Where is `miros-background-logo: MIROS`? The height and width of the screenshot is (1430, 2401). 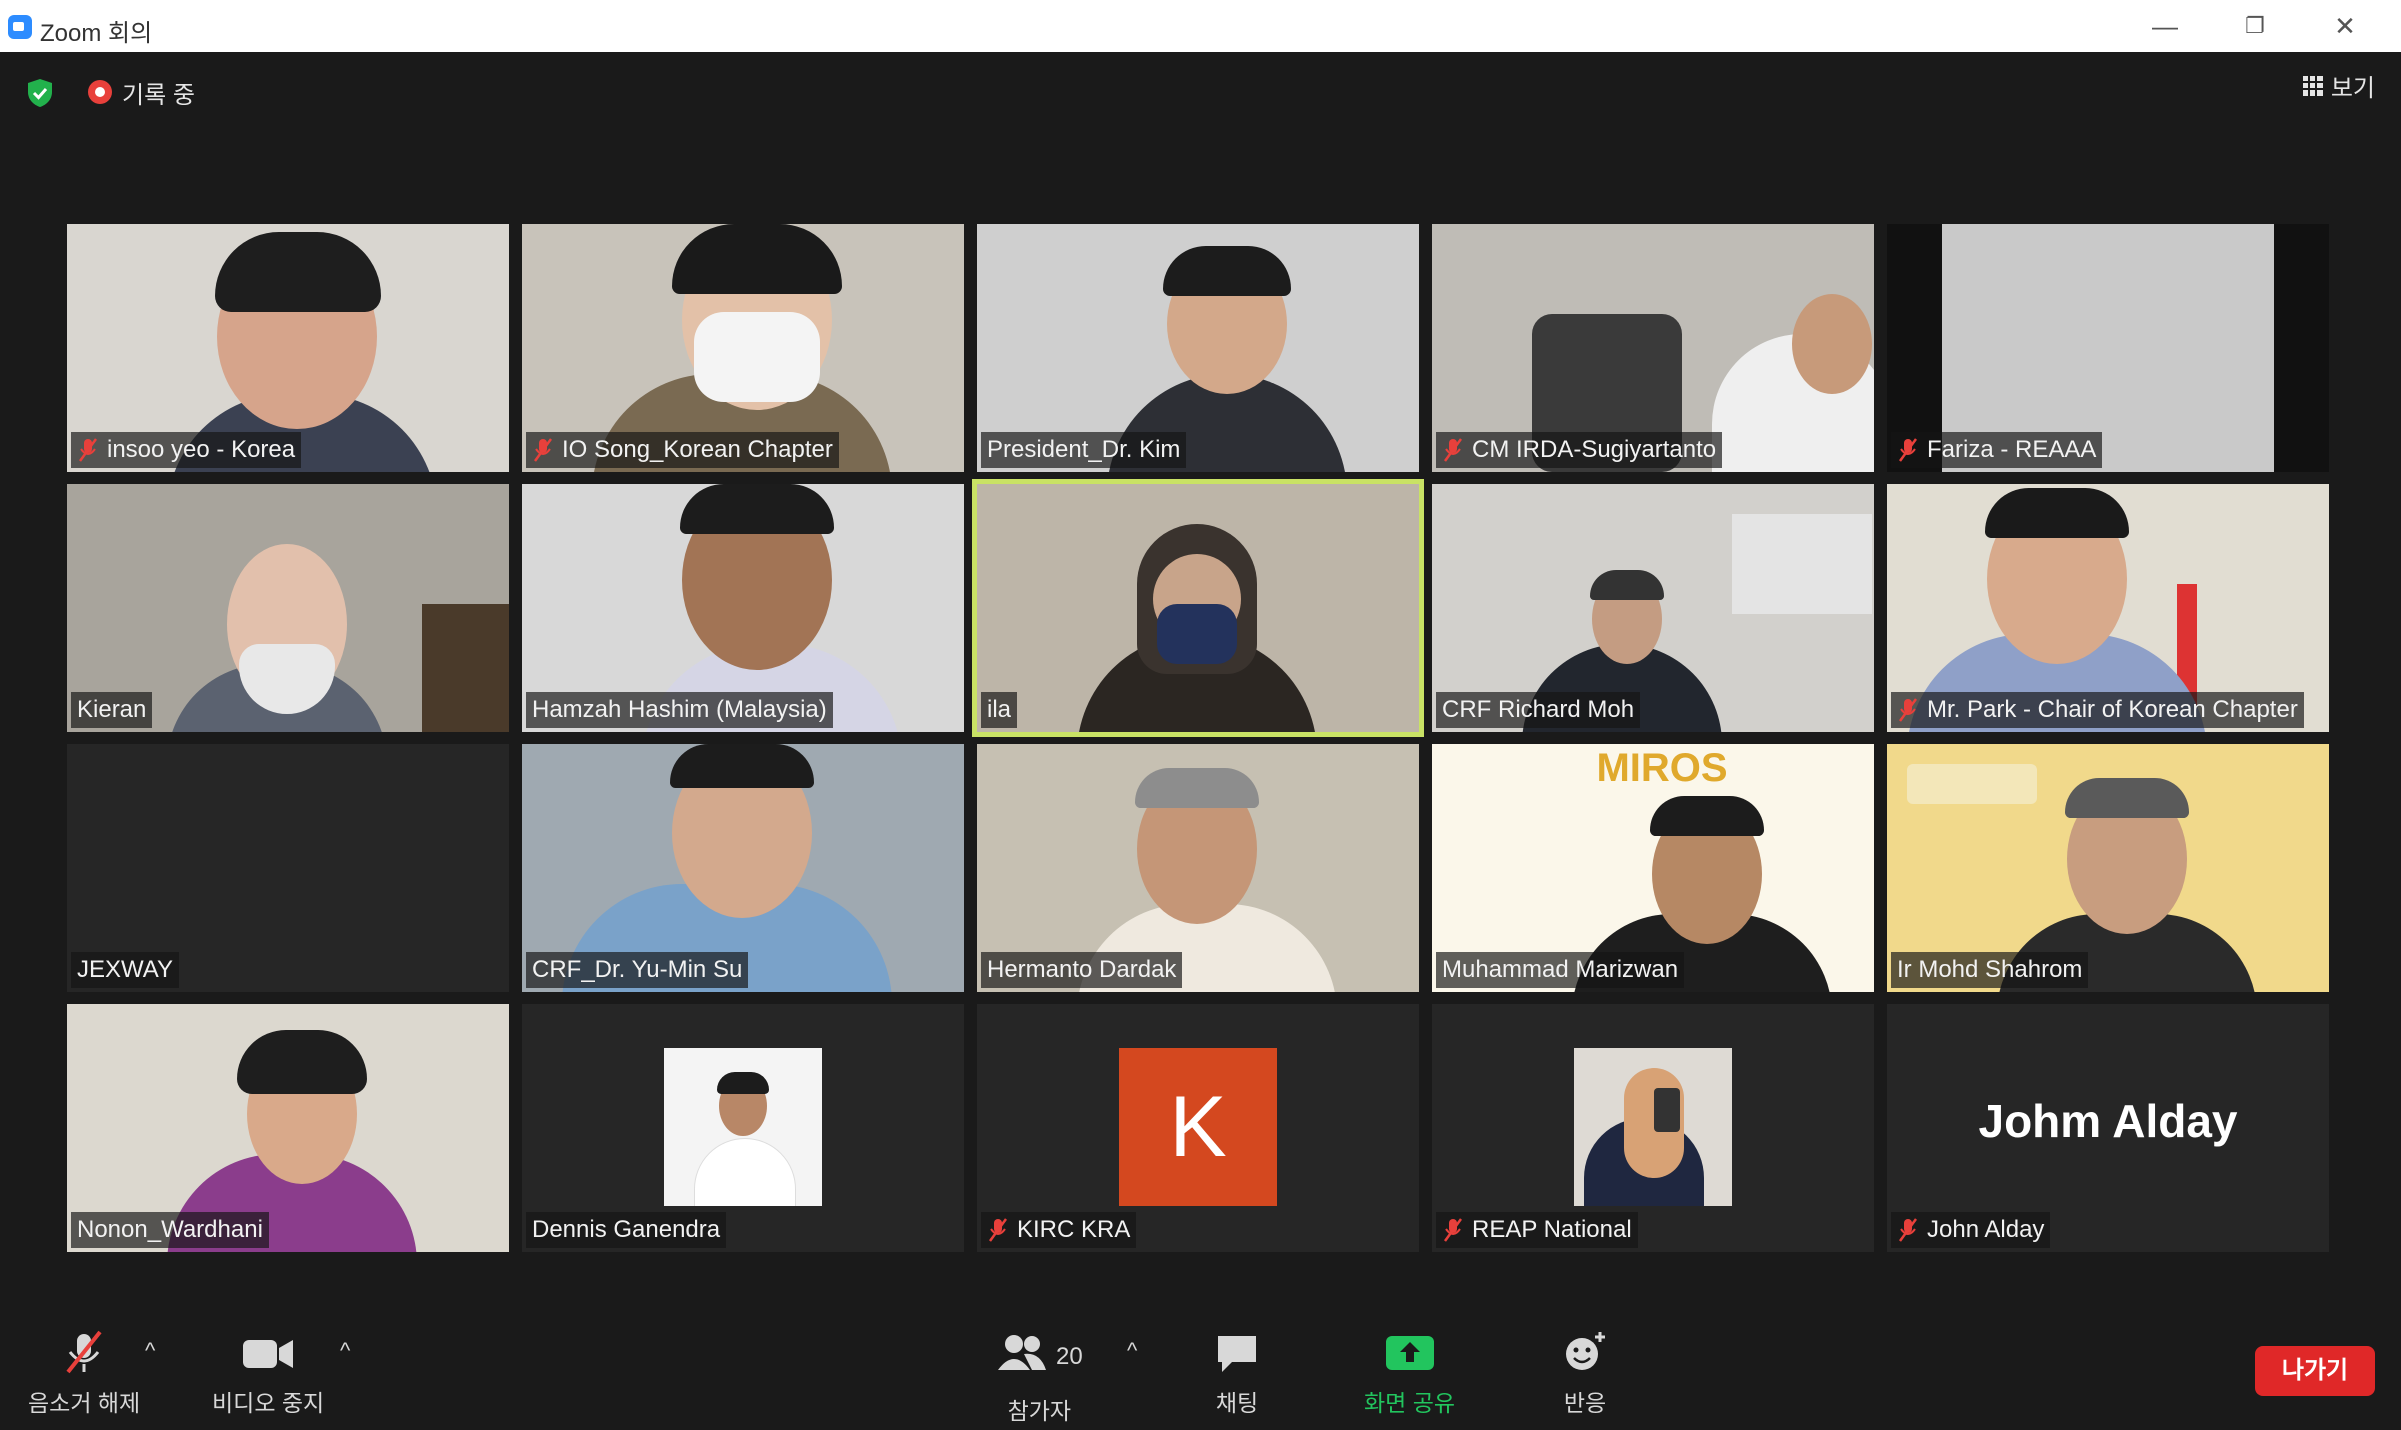
miros-background-logo: MIROS is located at coordinates (1662, 768).